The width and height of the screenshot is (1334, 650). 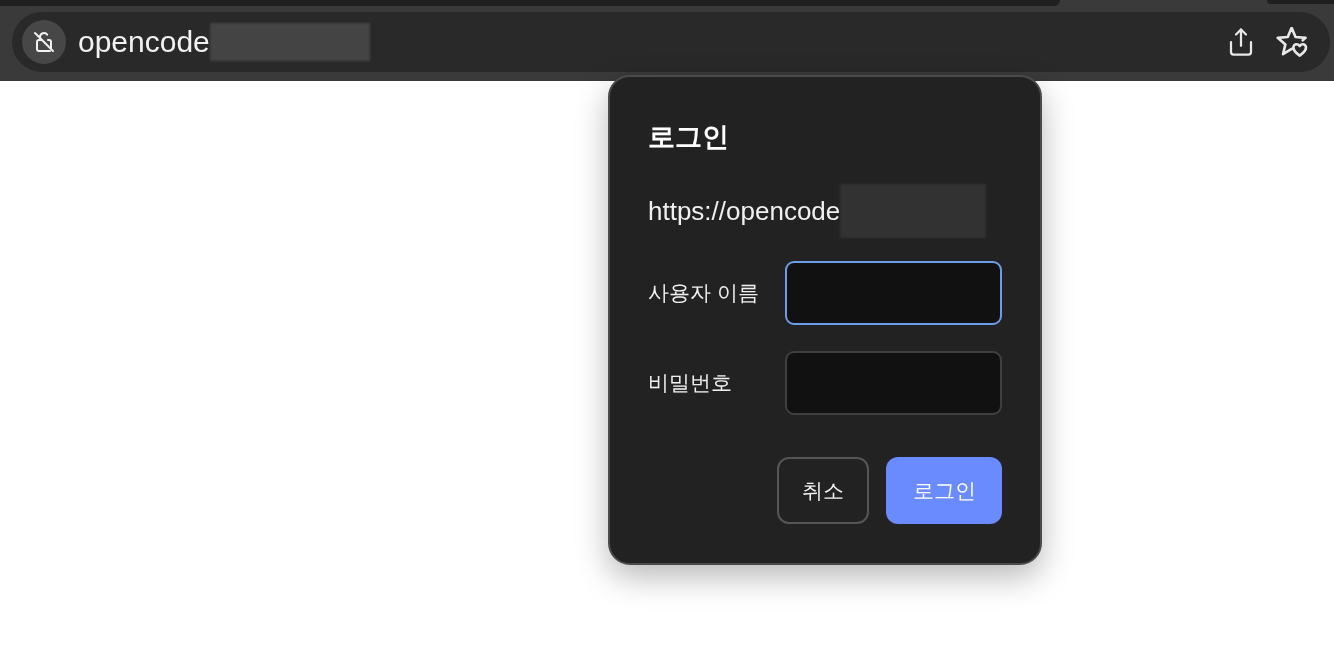 What do you see at coordinates (44, 42) in the screenshot?
I see `lock-slash-icon` at bounding box center [44, 42].